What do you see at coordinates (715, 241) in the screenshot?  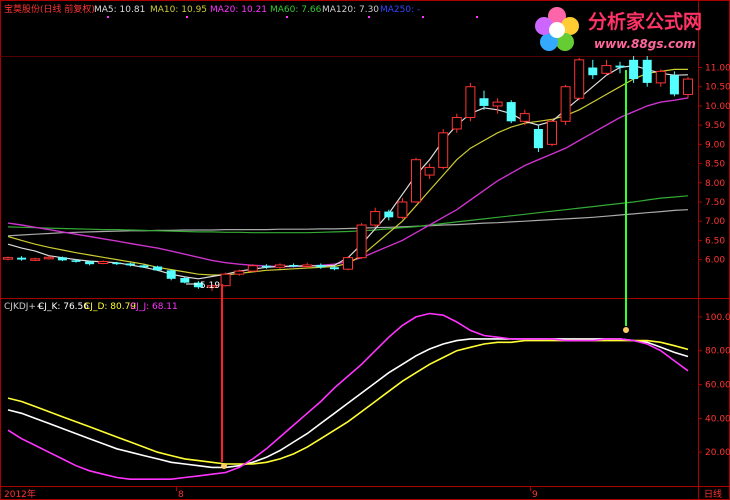 I see `price-tick-label: 6.50` at bounding box center [715, 241].